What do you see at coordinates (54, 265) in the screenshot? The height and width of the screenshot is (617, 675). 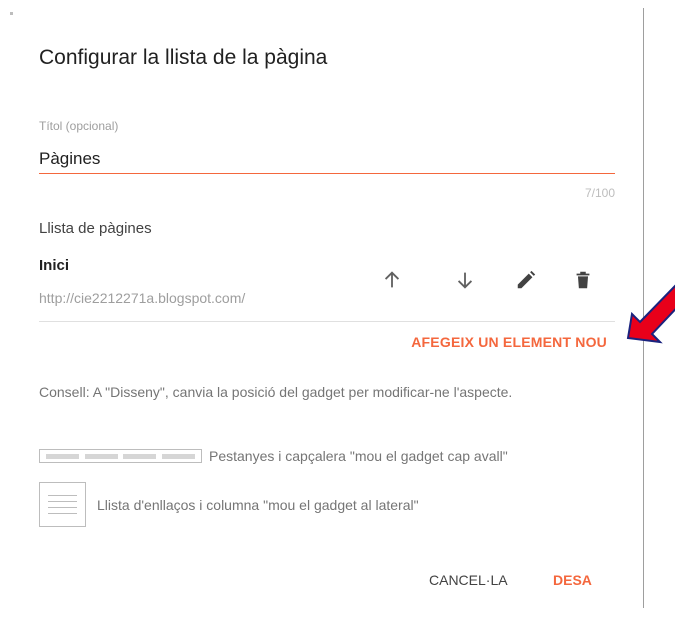 I see `page-item-name: Inici` at bounding box center [54, 265].